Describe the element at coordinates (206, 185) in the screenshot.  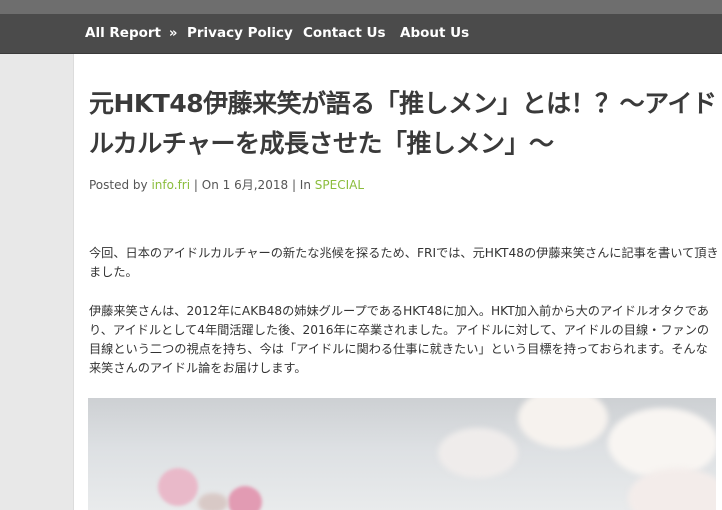
I see `on-label: | On` at that location.